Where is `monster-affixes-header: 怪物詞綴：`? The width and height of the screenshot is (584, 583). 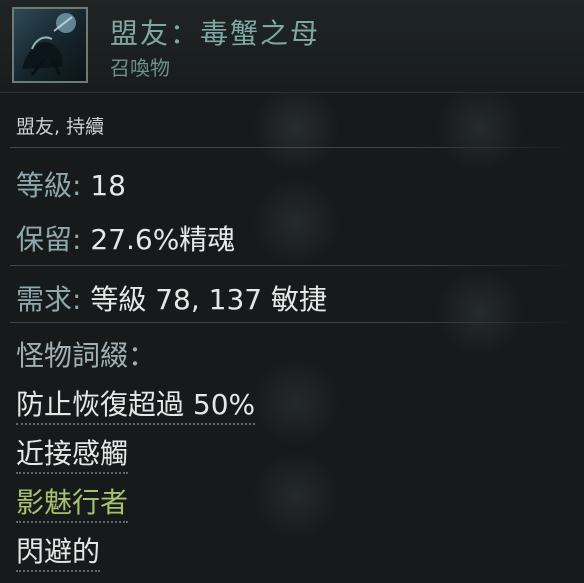
monster-affixes-header: 怪物詞綴： is located at coordinates (86, 355).